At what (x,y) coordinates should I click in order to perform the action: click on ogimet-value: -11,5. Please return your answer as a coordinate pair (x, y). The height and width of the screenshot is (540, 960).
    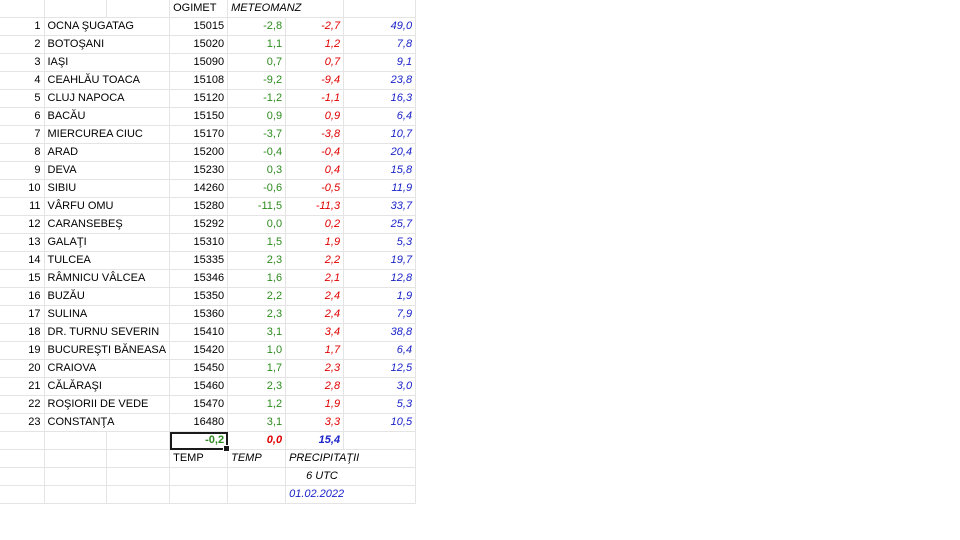
    Looking at the image, I should click on (257, 206).